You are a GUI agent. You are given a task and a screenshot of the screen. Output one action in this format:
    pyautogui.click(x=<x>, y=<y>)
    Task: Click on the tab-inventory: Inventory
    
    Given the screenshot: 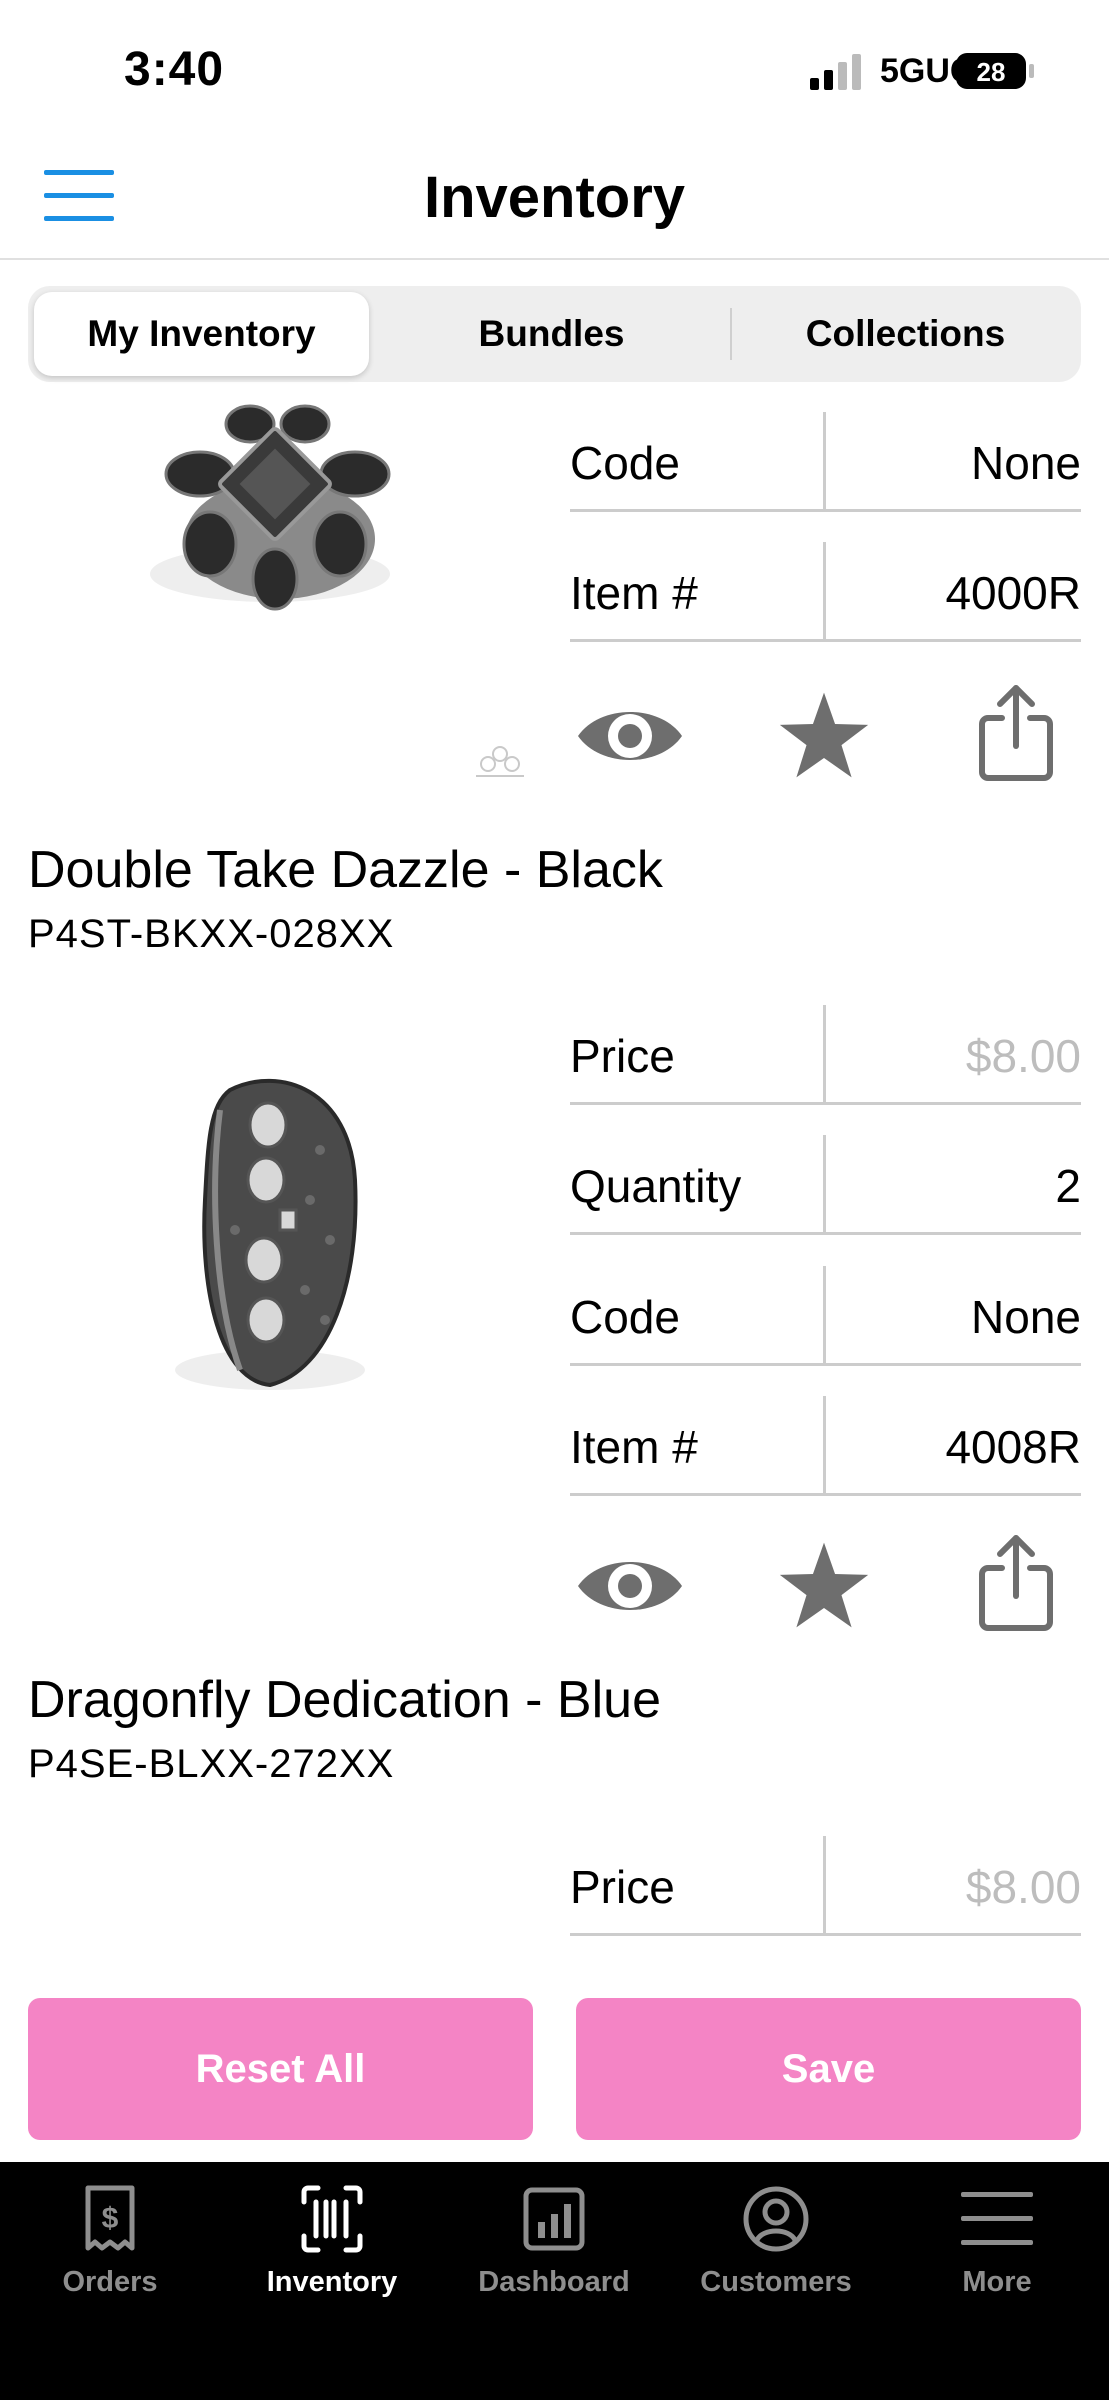 What is the action you would take?
    pyautogui.click(x=332, y=2254)
    